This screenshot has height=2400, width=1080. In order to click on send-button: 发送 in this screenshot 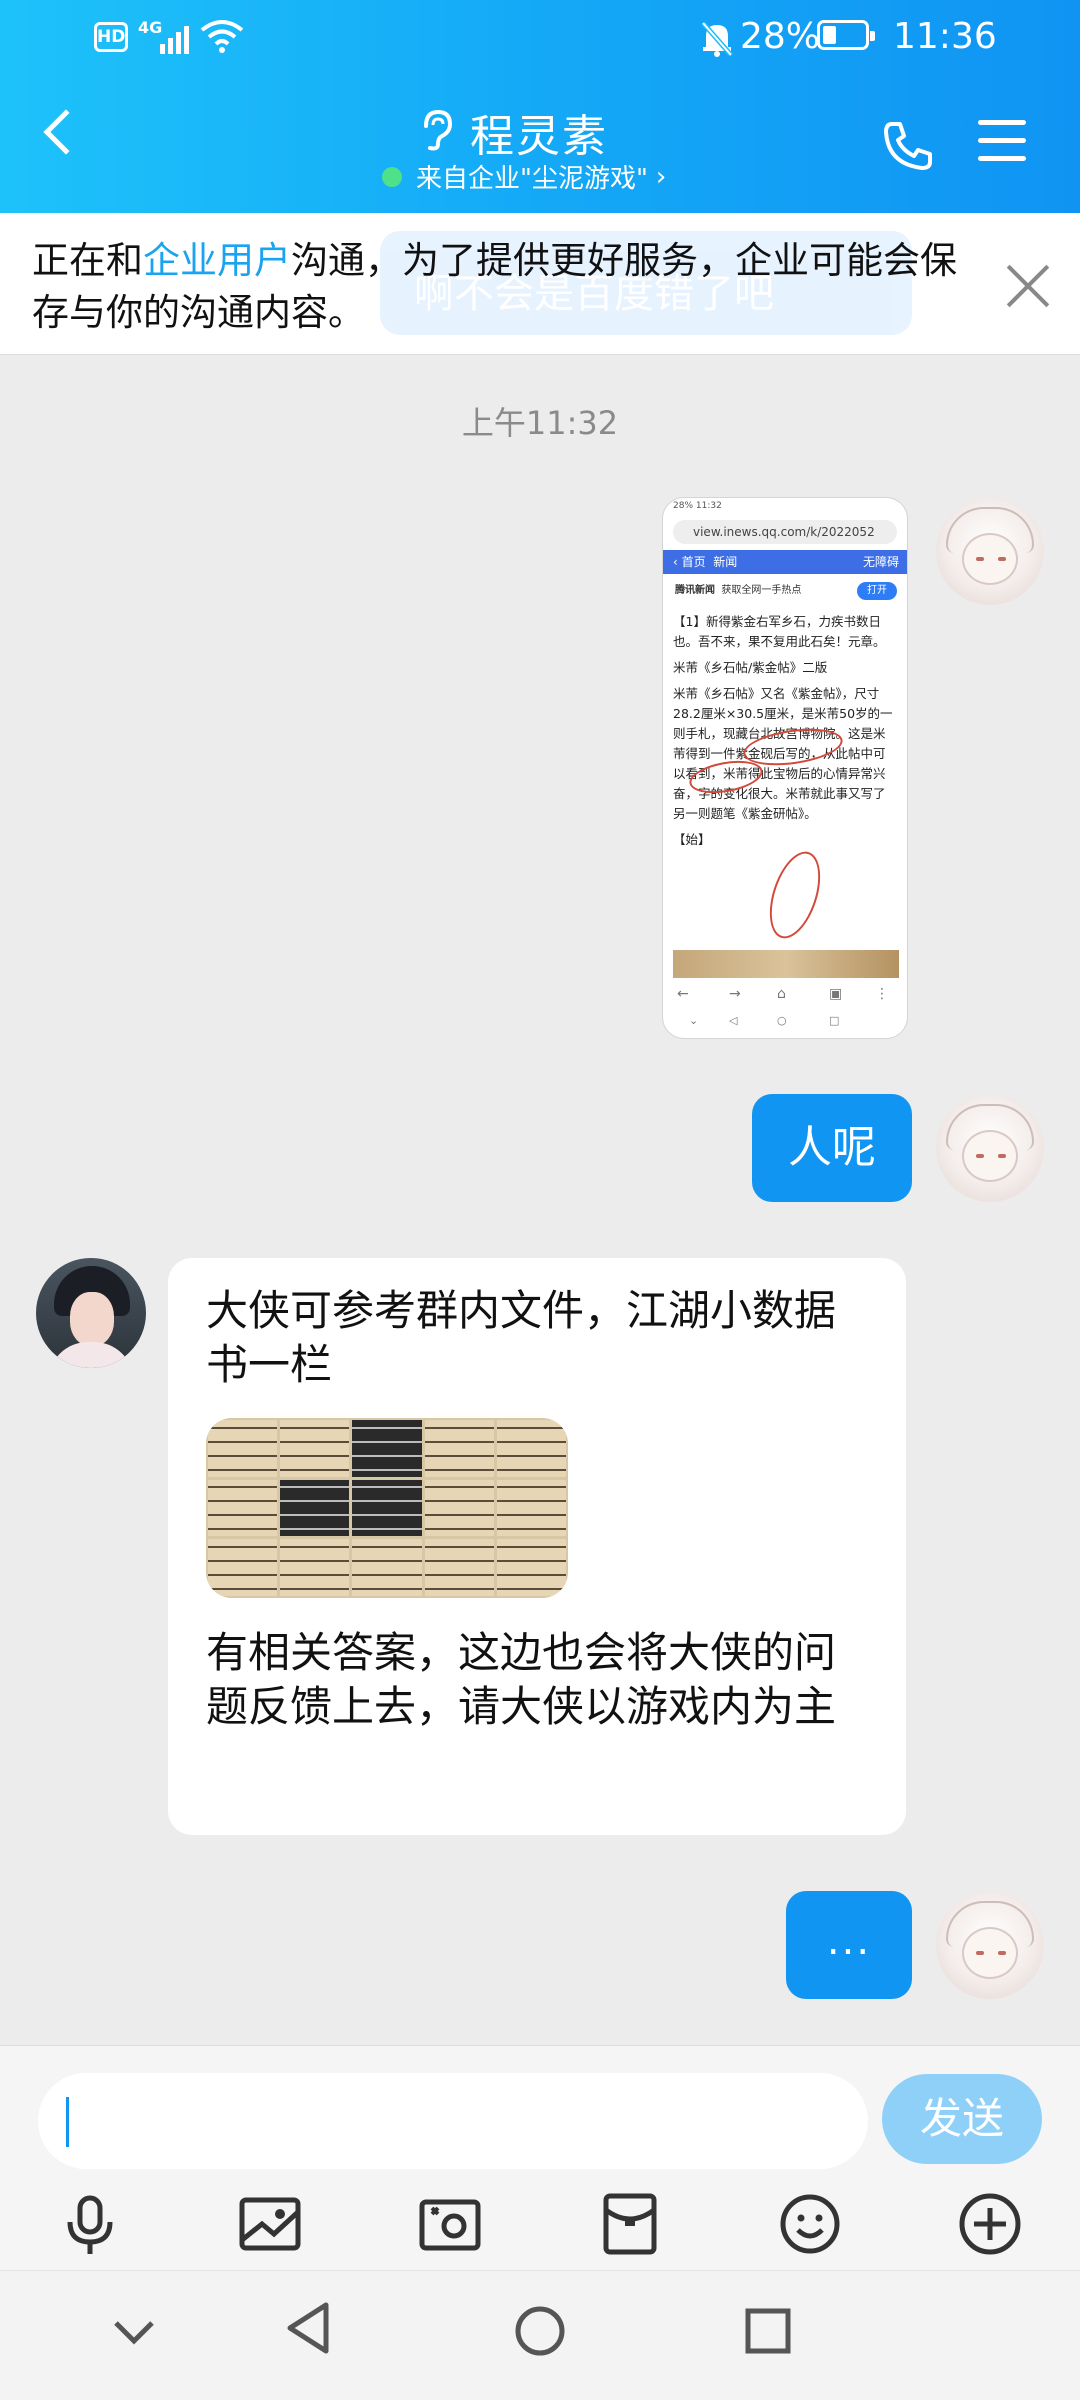, I will do `click(962, 2119)`.